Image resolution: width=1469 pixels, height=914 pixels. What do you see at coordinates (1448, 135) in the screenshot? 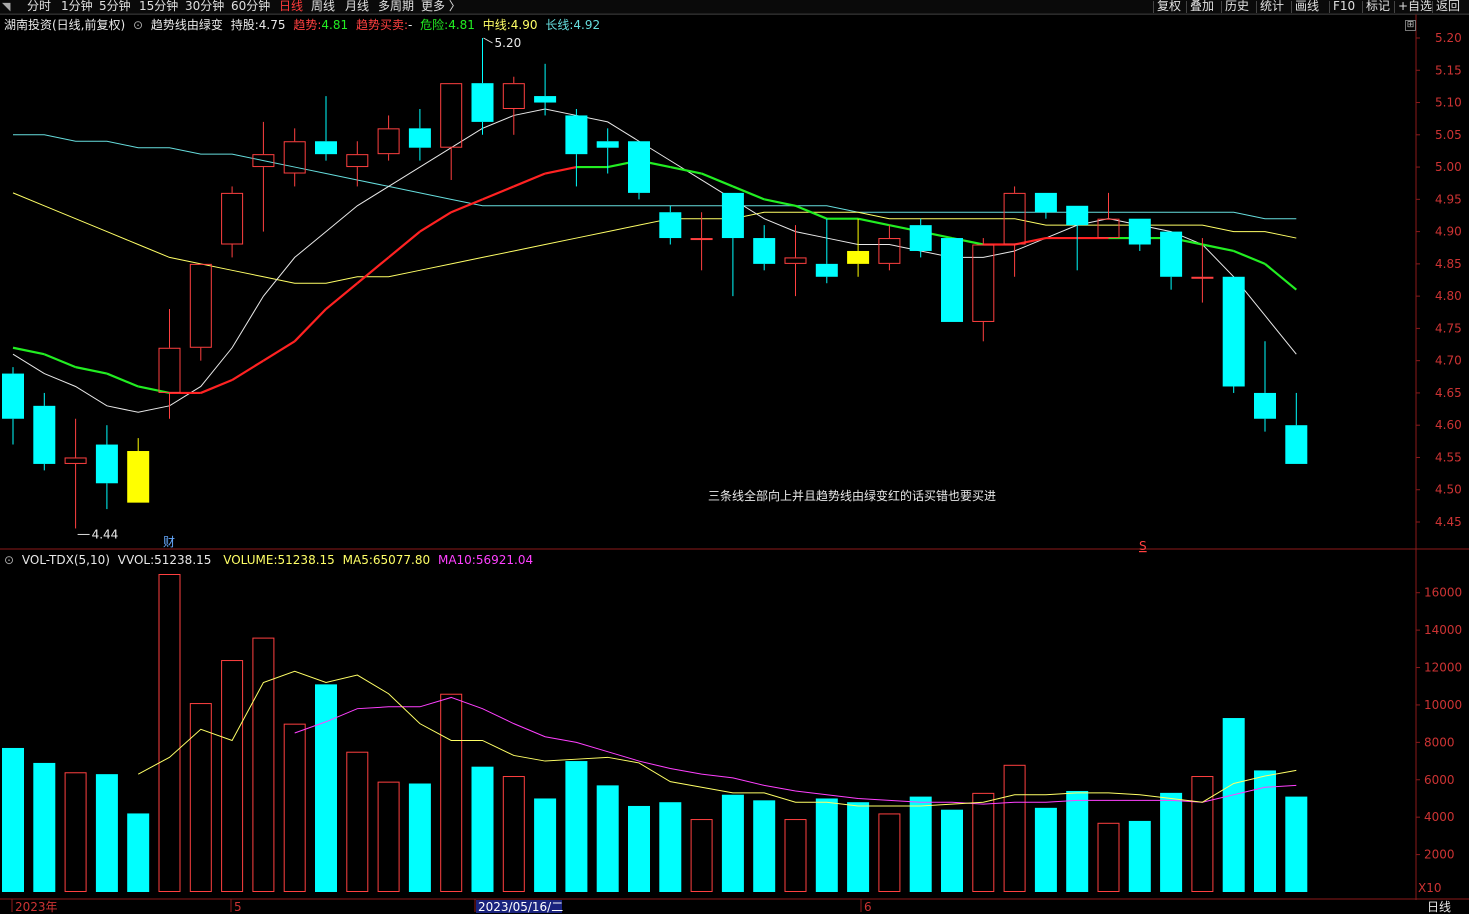
I see `price-tick-label: 5.05` at bounding box center [1448, 135].